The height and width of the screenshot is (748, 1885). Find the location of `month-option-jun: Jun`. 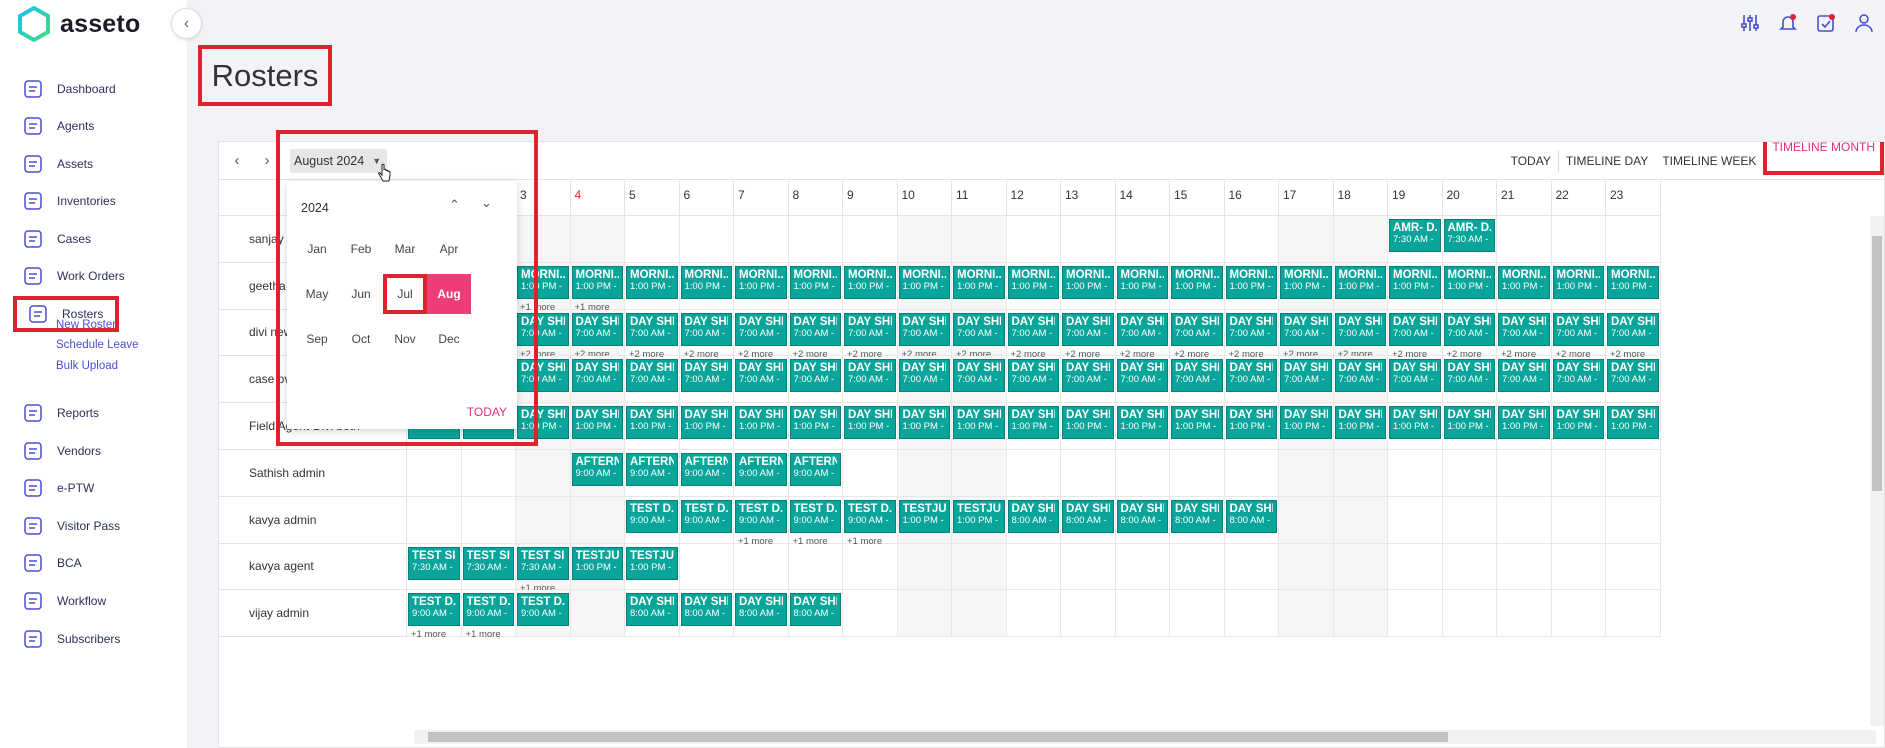

month-option-jun: Jun is located at coordinates (361, 294).